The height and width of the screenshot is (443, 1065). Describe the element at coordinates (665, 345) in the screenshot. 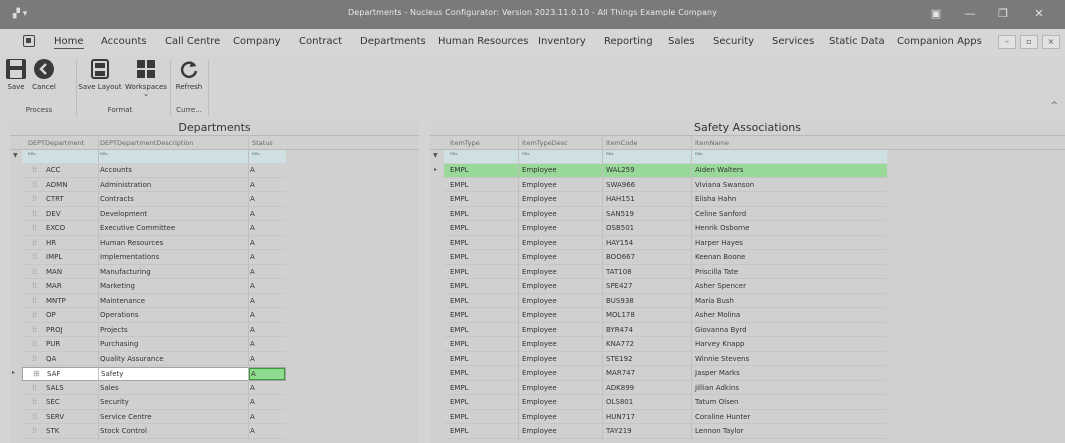

I see `table-row: EMPL Employee KNA772 Harvey Knapp` at that location.